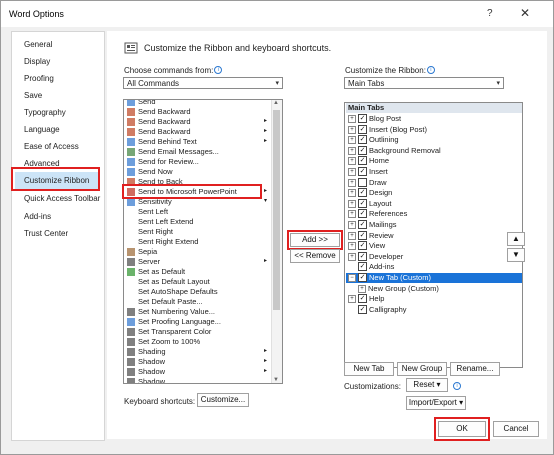  Describe the element at coordinates (276, 210) in the screenshot. I see `scroll-thumb` at that location.